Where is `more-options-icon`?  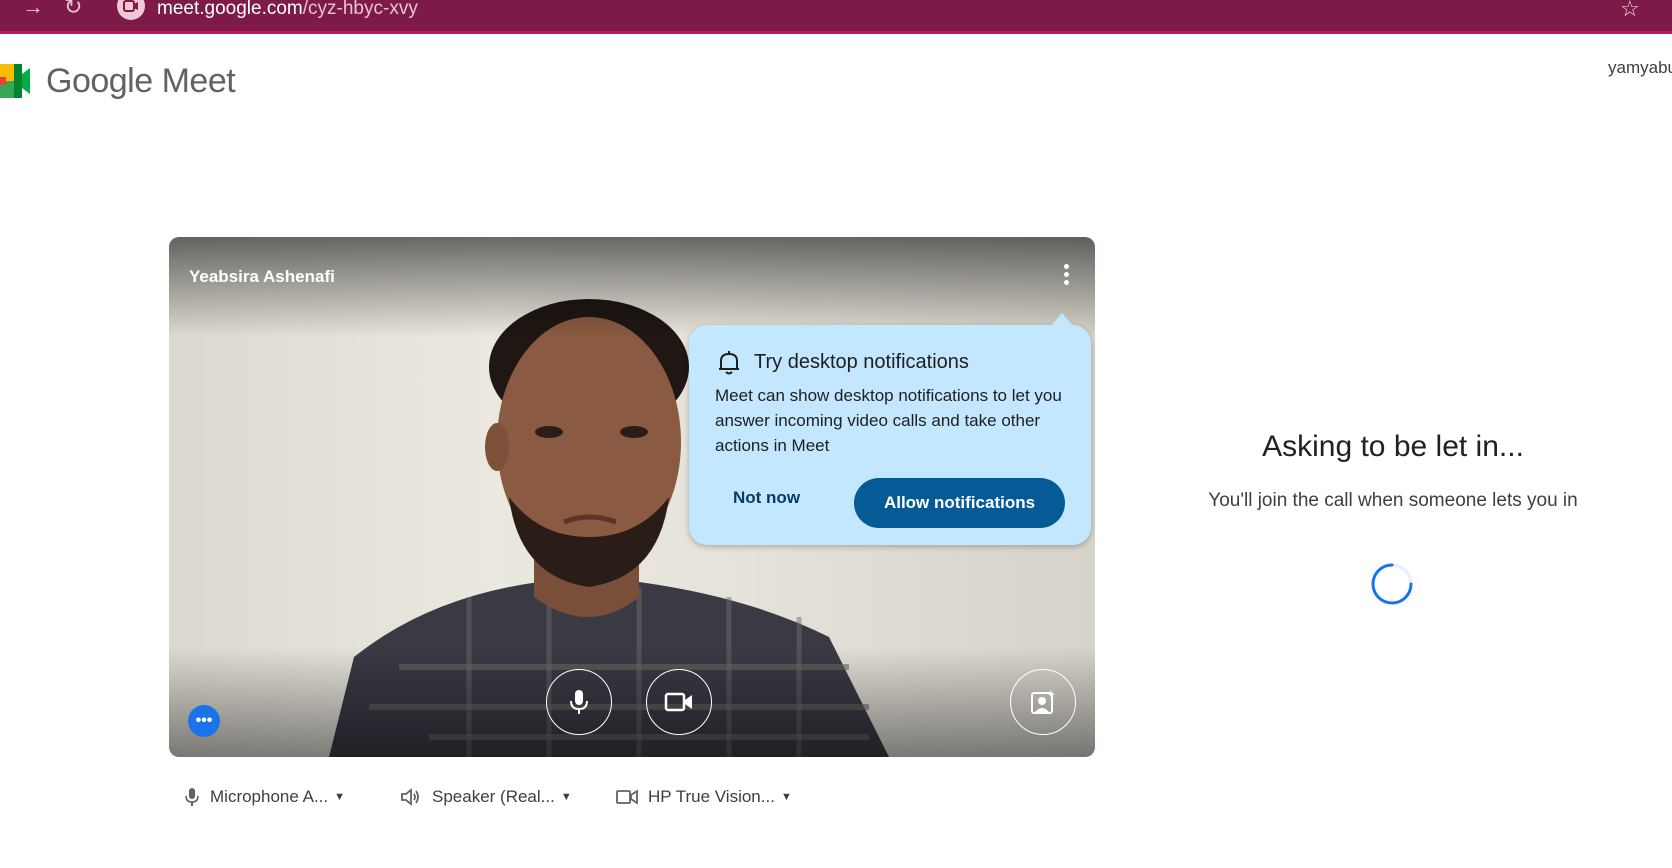
more-options-icon is located at coordinates (1066, 275).